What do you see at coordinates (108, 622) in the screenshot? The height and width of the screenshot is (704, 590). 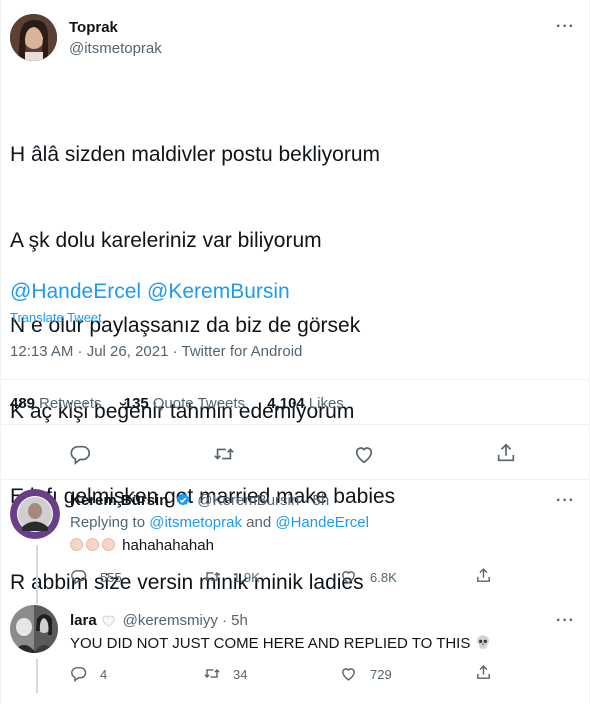 I see `heart-emoji-icon` at bounding box center [108, 622].